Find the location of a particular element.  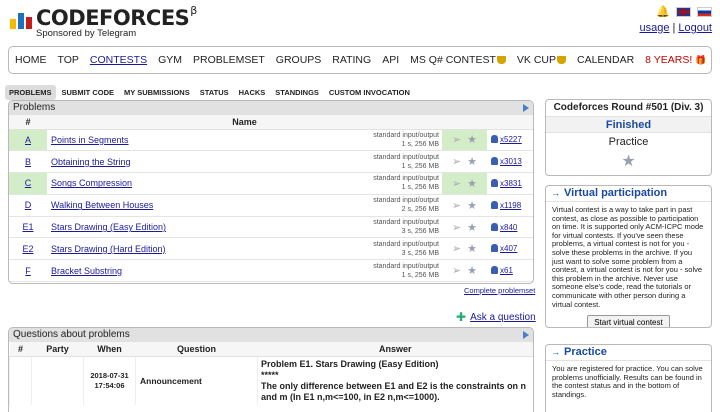

start-virtual-contest-button: Start virtual contest is located at coordinates (628, 321).